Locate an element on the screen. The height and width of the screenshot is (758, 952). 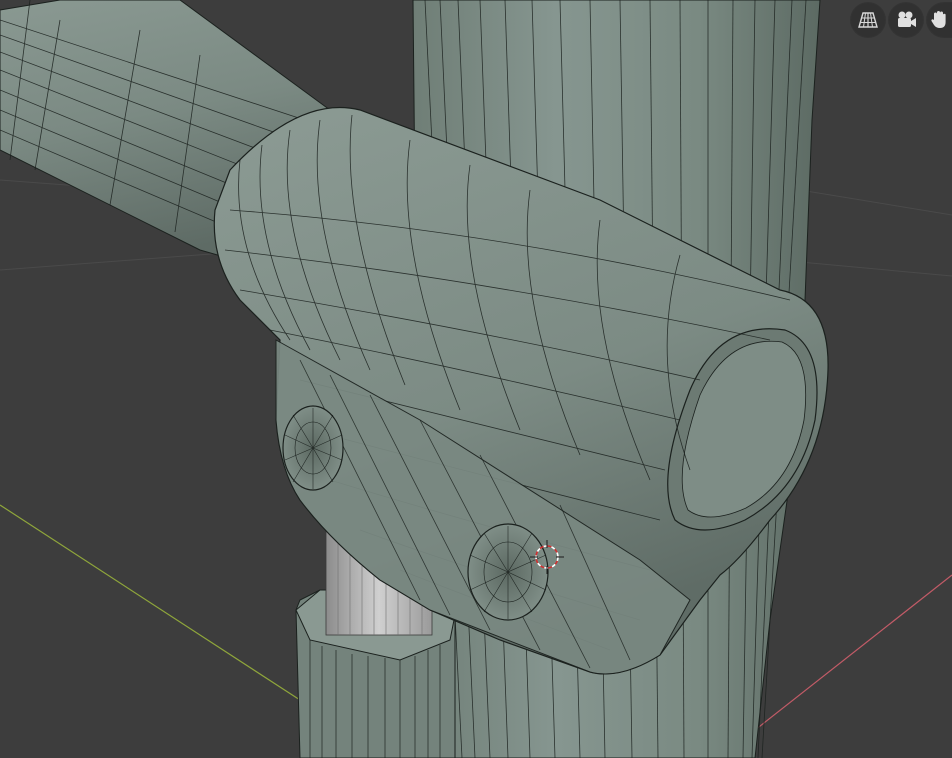
navigation-gizmo is located at coordinates (901, 20).